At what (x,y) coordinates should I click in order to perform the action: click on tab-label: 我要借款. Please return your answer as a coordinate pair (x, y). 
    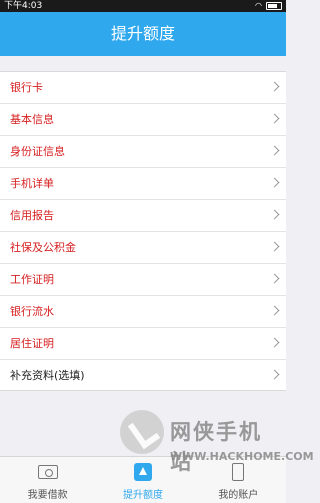
    Looking at the image, I should click on (47, 495).